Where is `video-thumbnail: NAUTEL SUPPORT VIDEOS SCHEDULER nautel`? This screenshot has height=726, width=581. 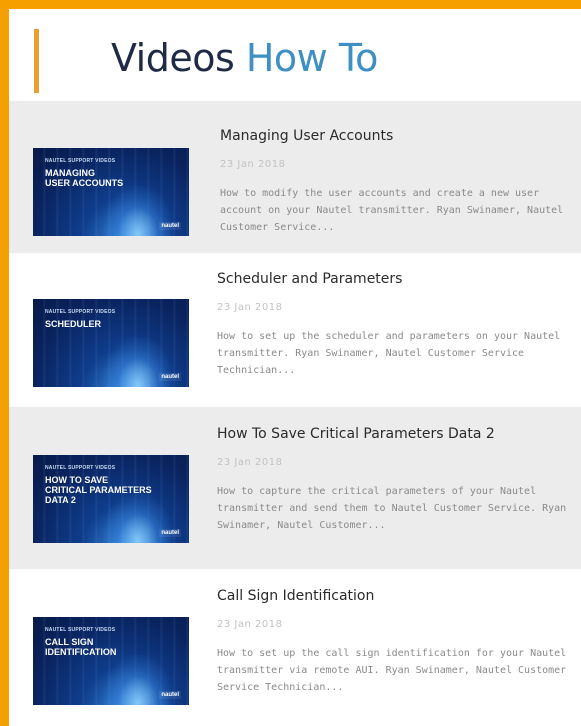
video-thumbnail: NAUTEL SUPPORT VIDEOS SCHEDULER nautel is located at coordinates (111, 343).